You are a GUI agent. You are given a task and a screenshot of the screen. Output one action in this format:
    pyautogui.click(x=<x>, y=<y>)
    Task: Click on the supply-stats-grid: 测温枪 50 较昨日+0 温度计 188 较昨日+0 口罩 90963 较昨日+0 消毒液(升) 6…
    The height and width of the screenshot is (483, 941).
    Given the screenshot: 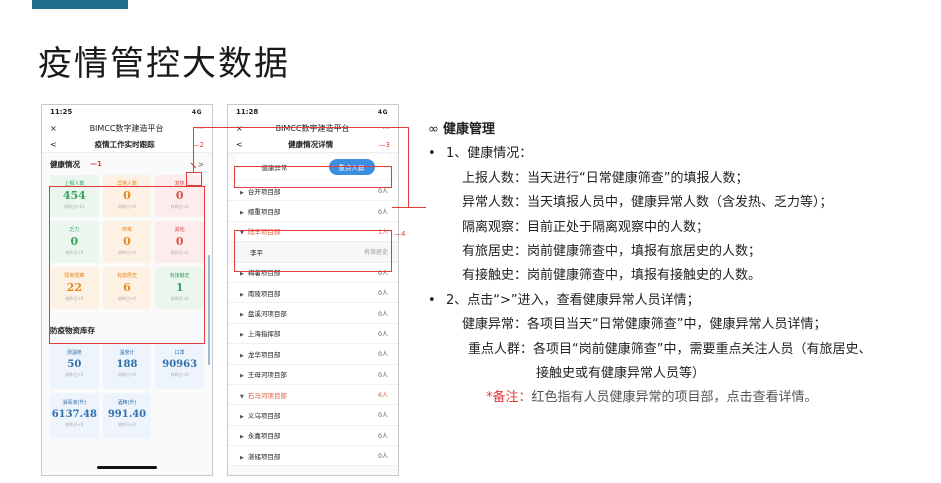 What is the action you would take?
    pyautogui.click(x=127, y=391)
    